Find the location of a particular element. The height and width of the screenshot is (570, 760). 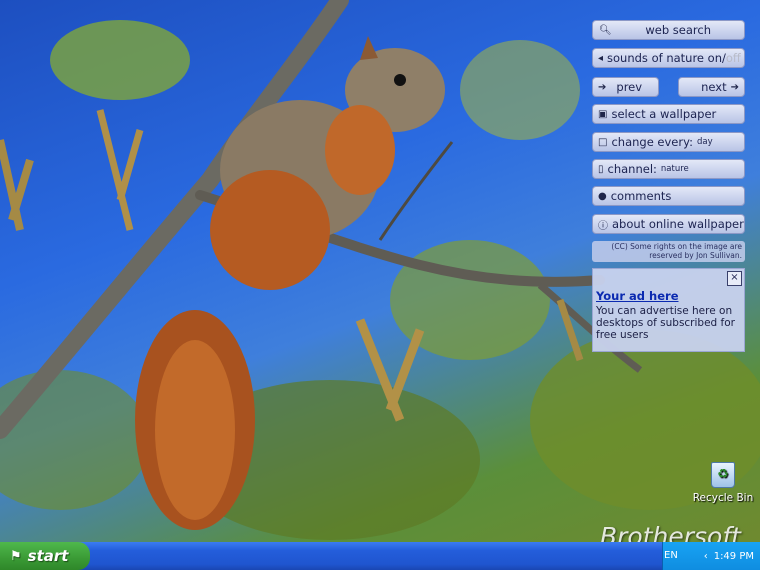

sounds-toggle-button: ◂ sounds of nature on/off is located at coordinates (668, 58).